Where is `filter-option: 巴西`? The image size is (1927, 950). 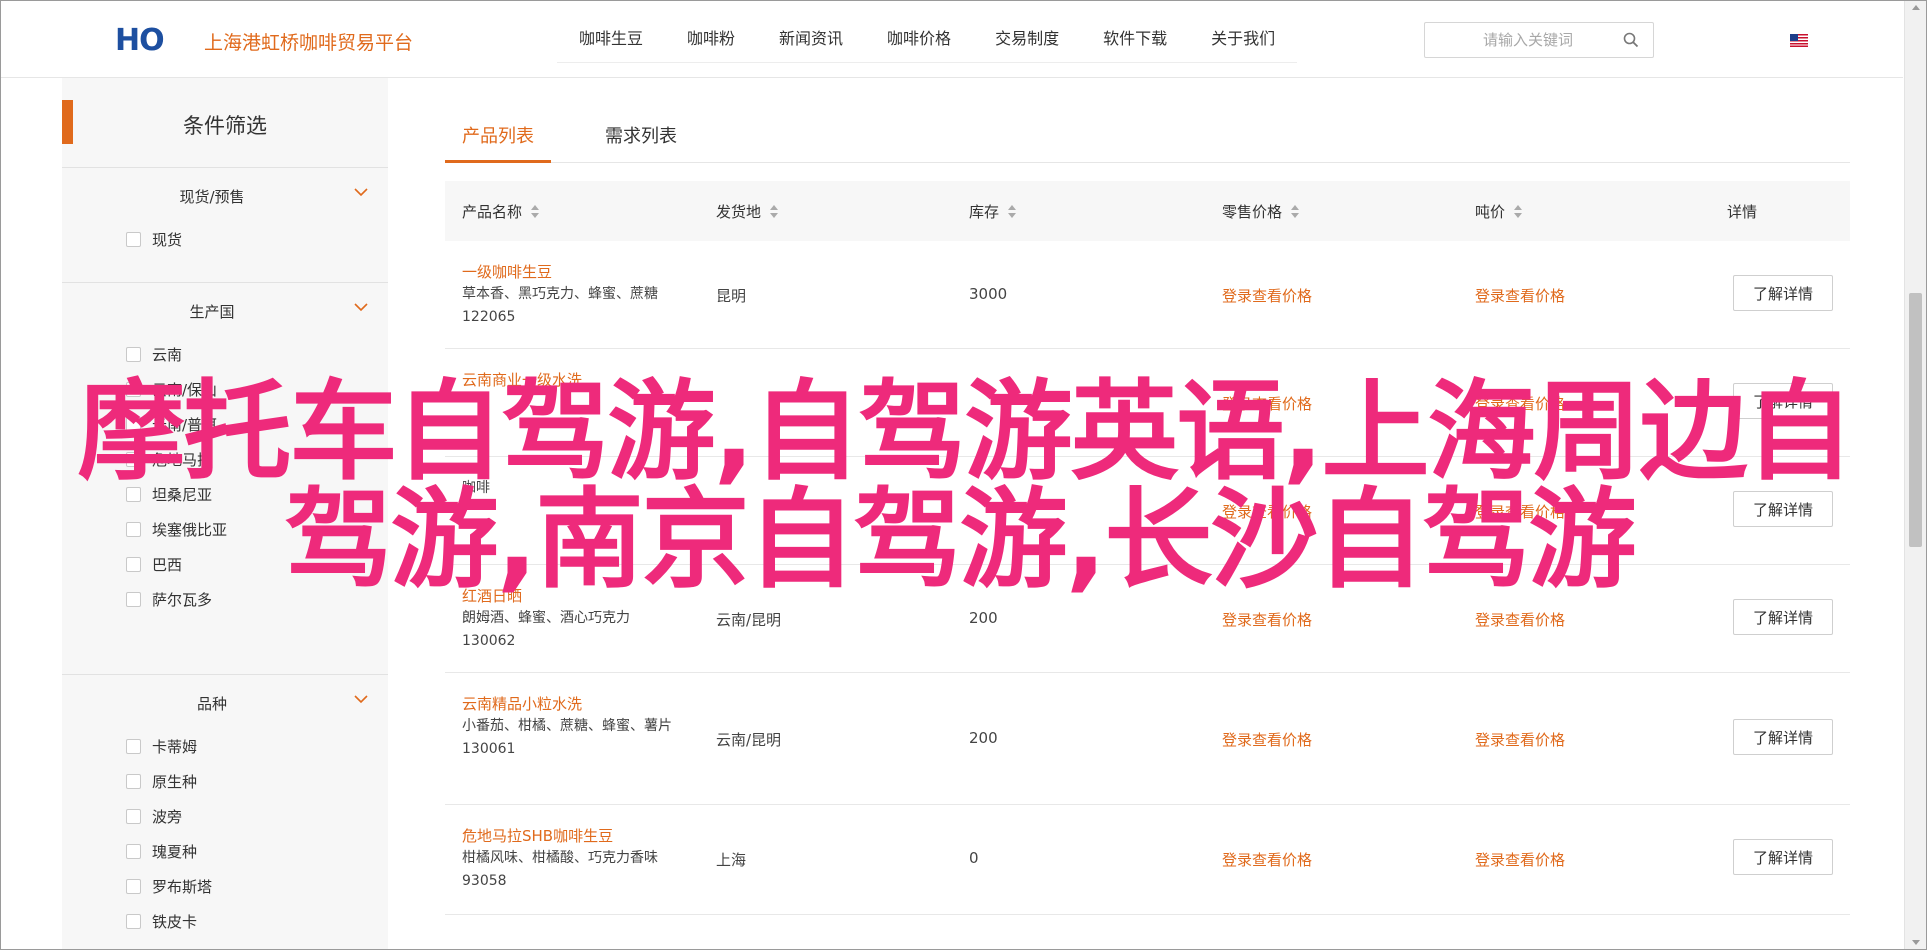 filter-option: 巴西 is located at coordinates (225, 564).